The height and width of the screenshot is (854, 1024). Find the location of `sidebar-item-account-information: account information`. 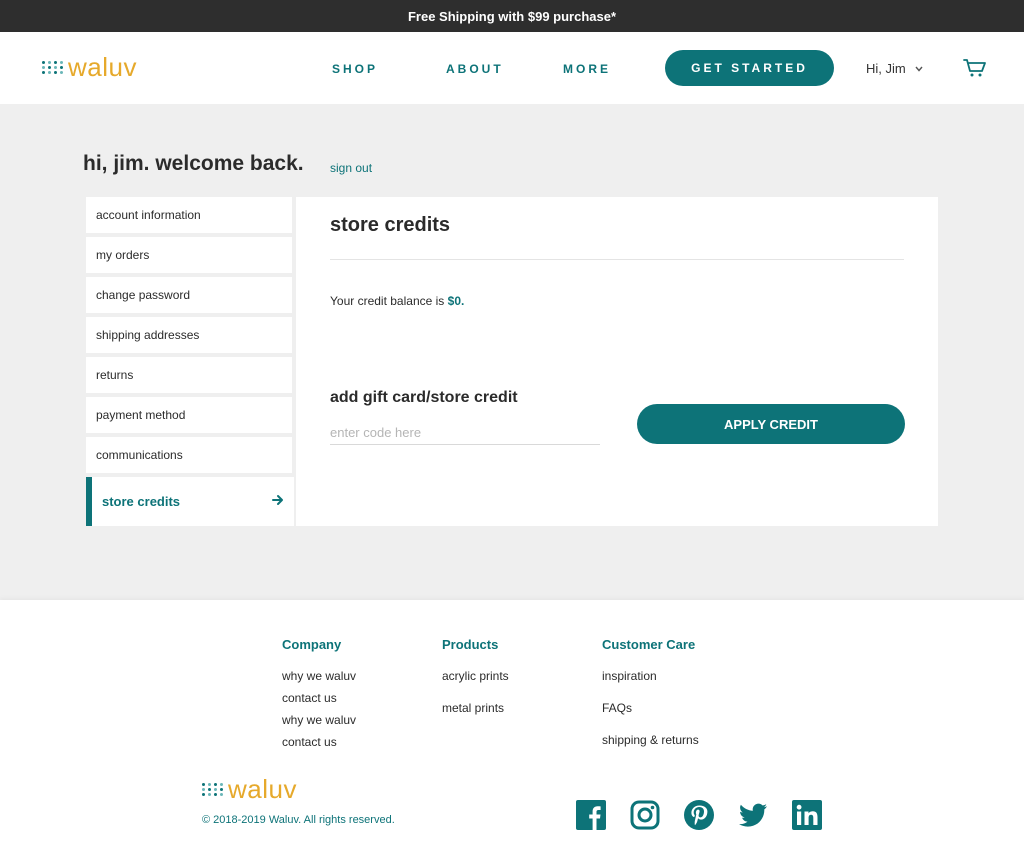

sidebar-item-account-information: account information is located at coordinates (189, 215).